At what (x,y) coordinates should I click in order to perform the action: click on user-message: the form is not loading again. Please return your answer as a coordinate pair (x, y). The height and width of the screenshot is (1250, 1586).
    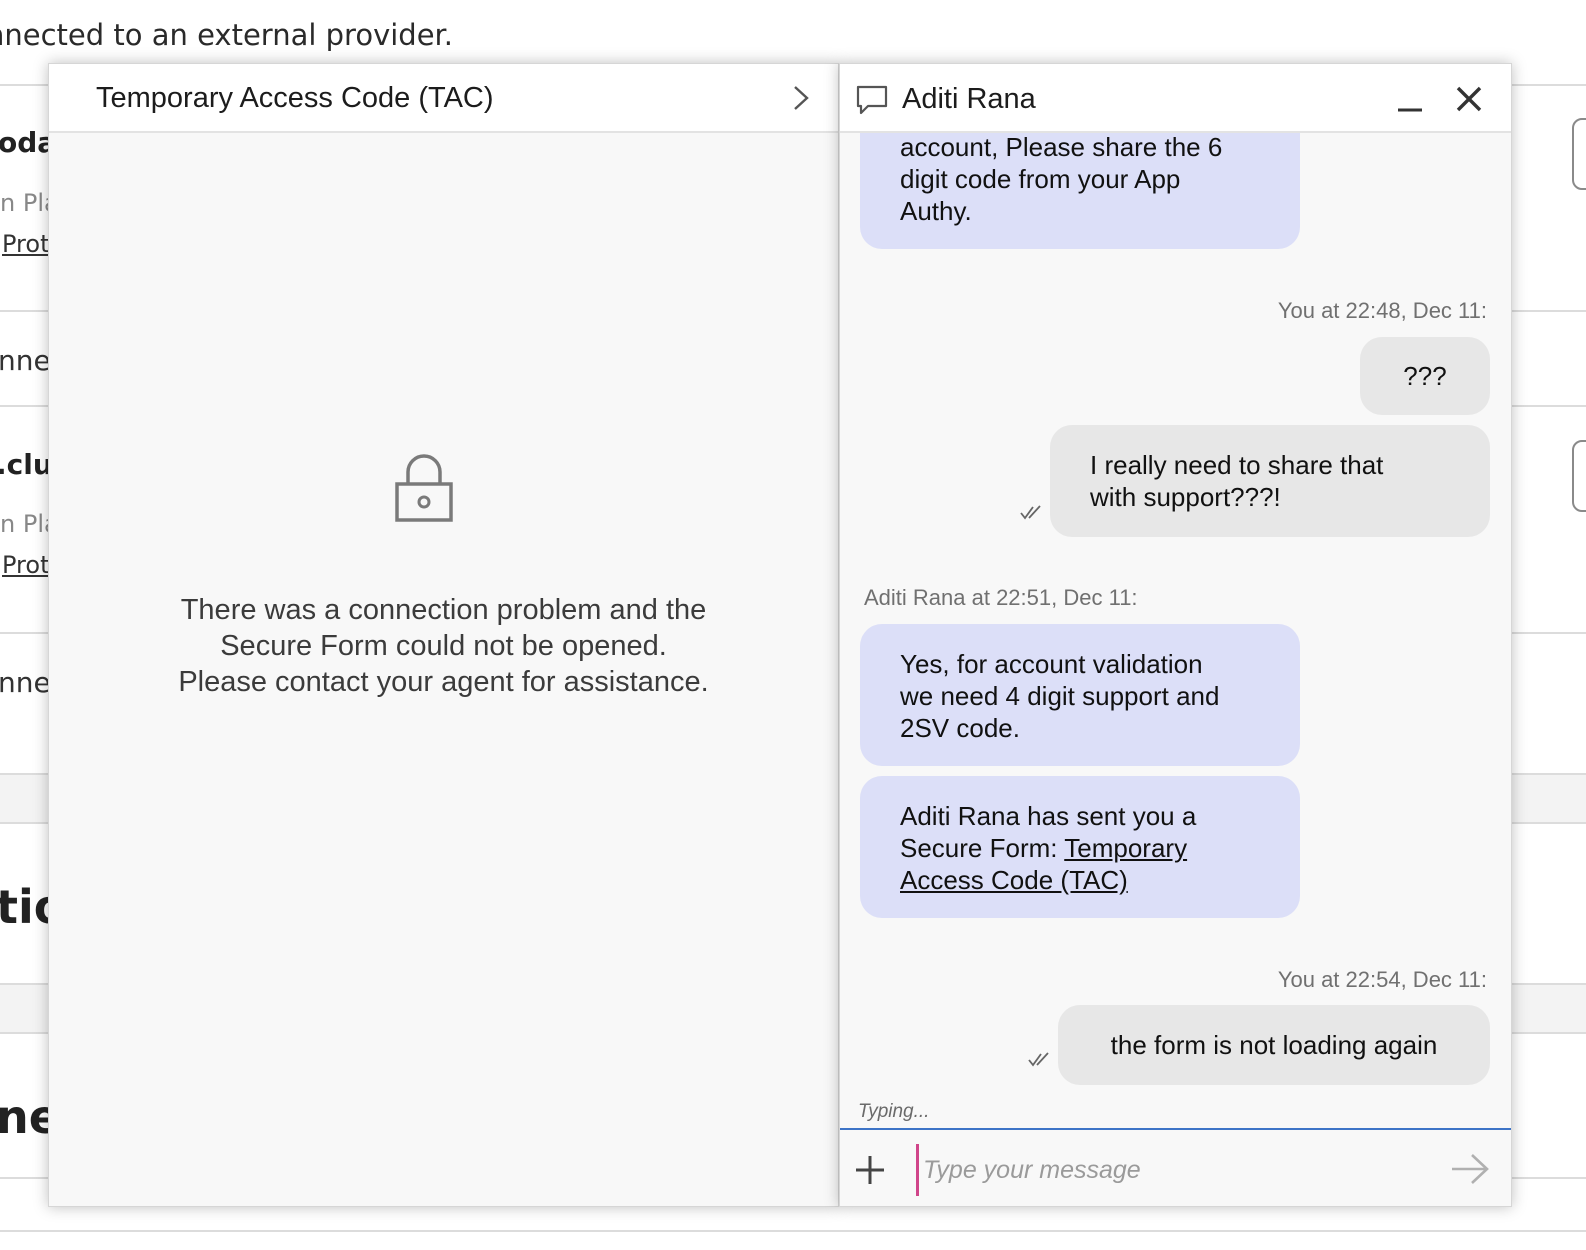
    Looking at the image, I should click on (1274, 1045).